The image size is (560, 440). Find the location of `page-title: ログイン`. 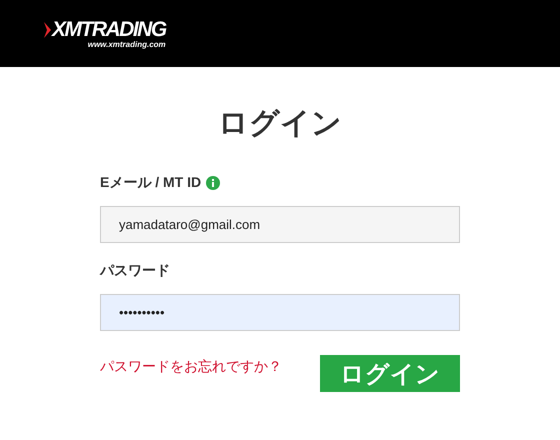

page-title: ログイン is located at coordinates (280, 124).